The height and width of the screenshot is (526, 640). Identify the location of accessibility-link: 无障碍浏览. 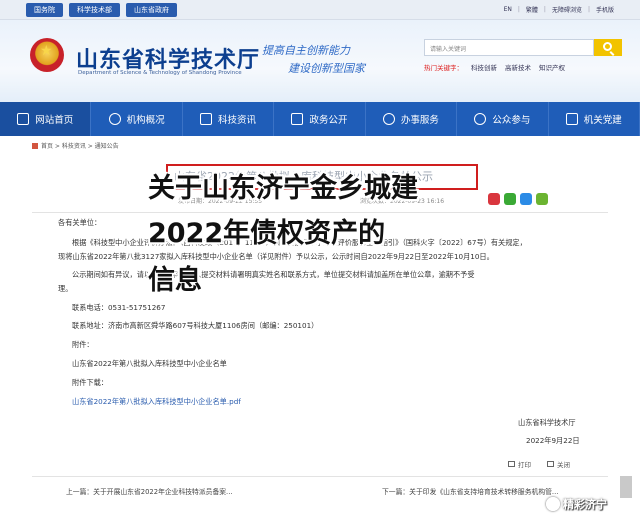
(567, 9).